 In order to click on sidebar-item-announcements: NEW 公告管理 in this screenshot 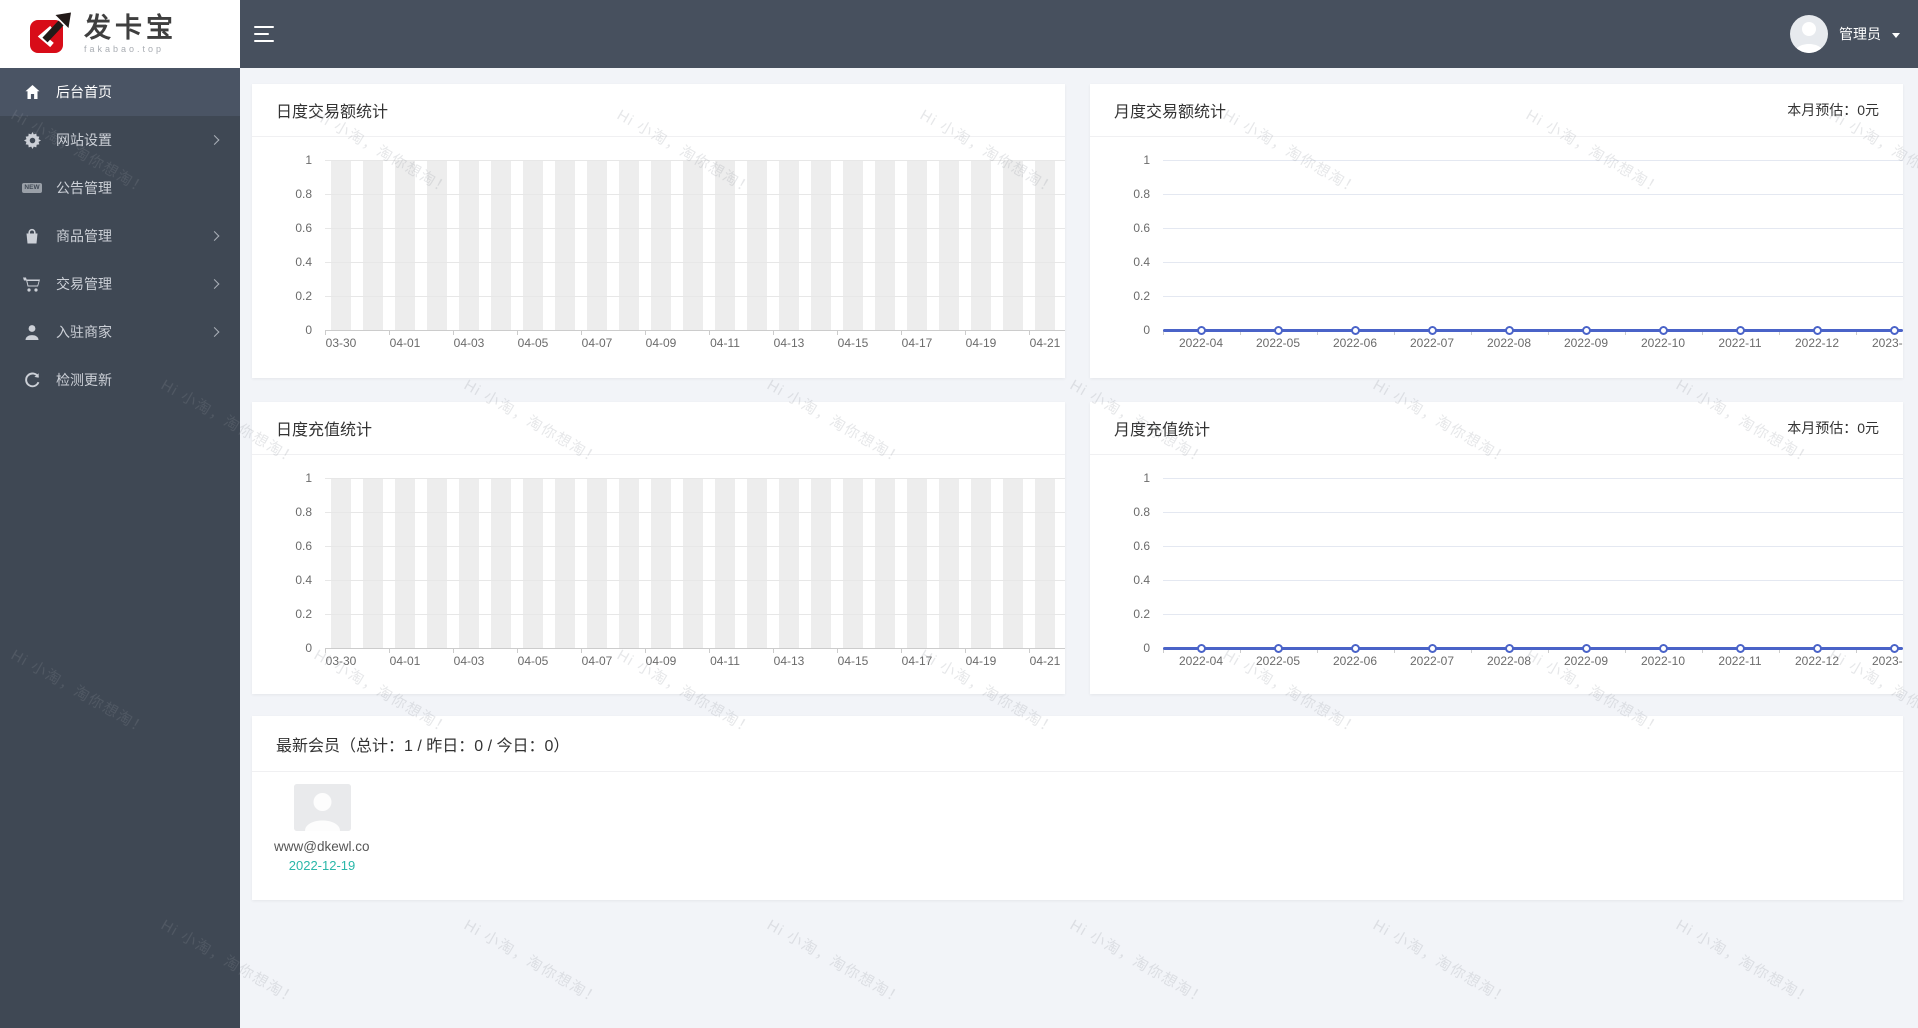, I will do `click(120, 188)`.